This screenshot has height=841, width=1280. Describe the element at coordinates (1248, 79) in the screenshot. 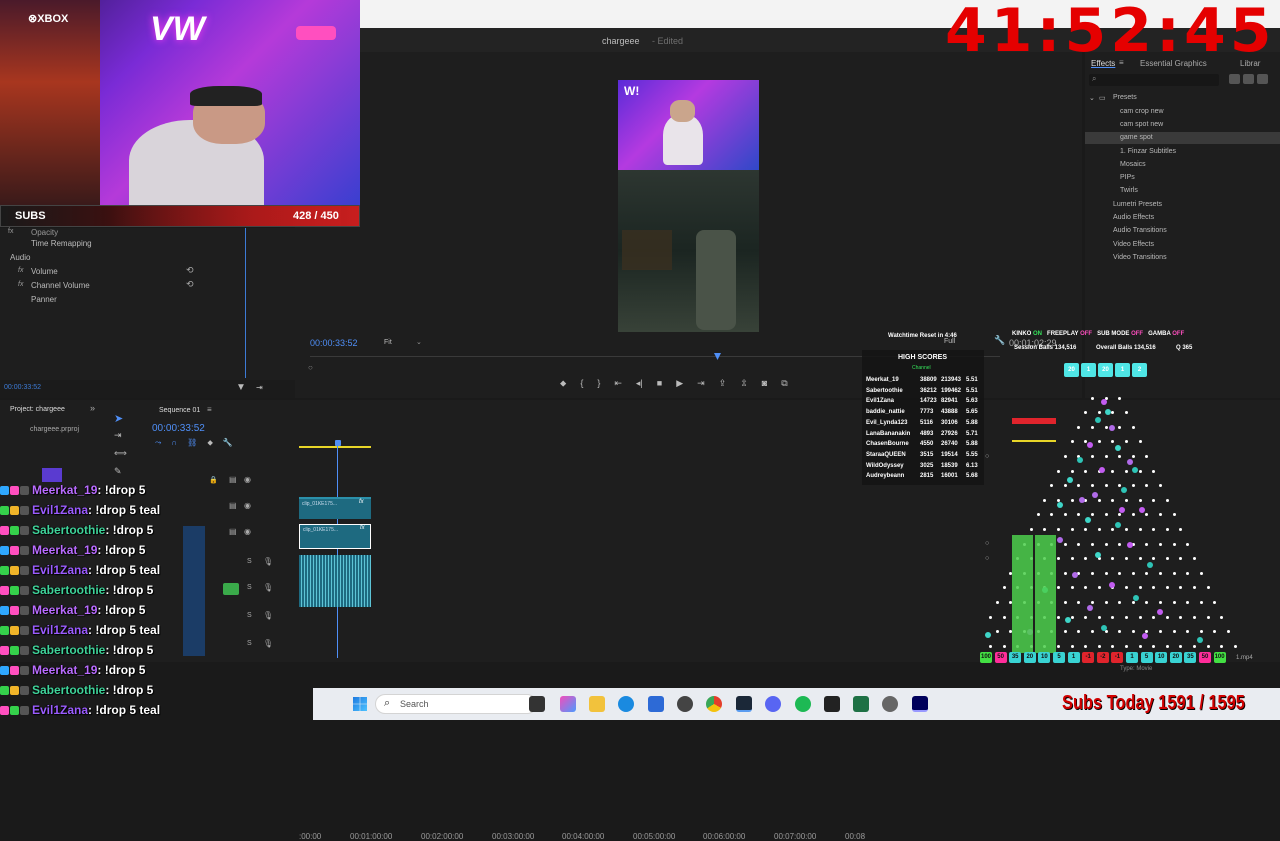

I see `32bit-filter-icon` at that location.